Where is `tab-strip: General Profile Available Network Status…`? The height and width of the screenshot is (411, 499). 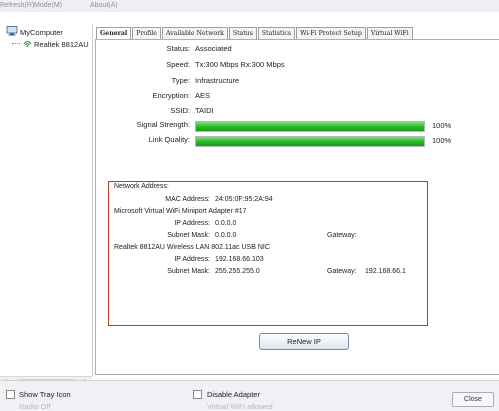
tab-strip: General Profile Available Network Status… is located at coordinates (255, 33).